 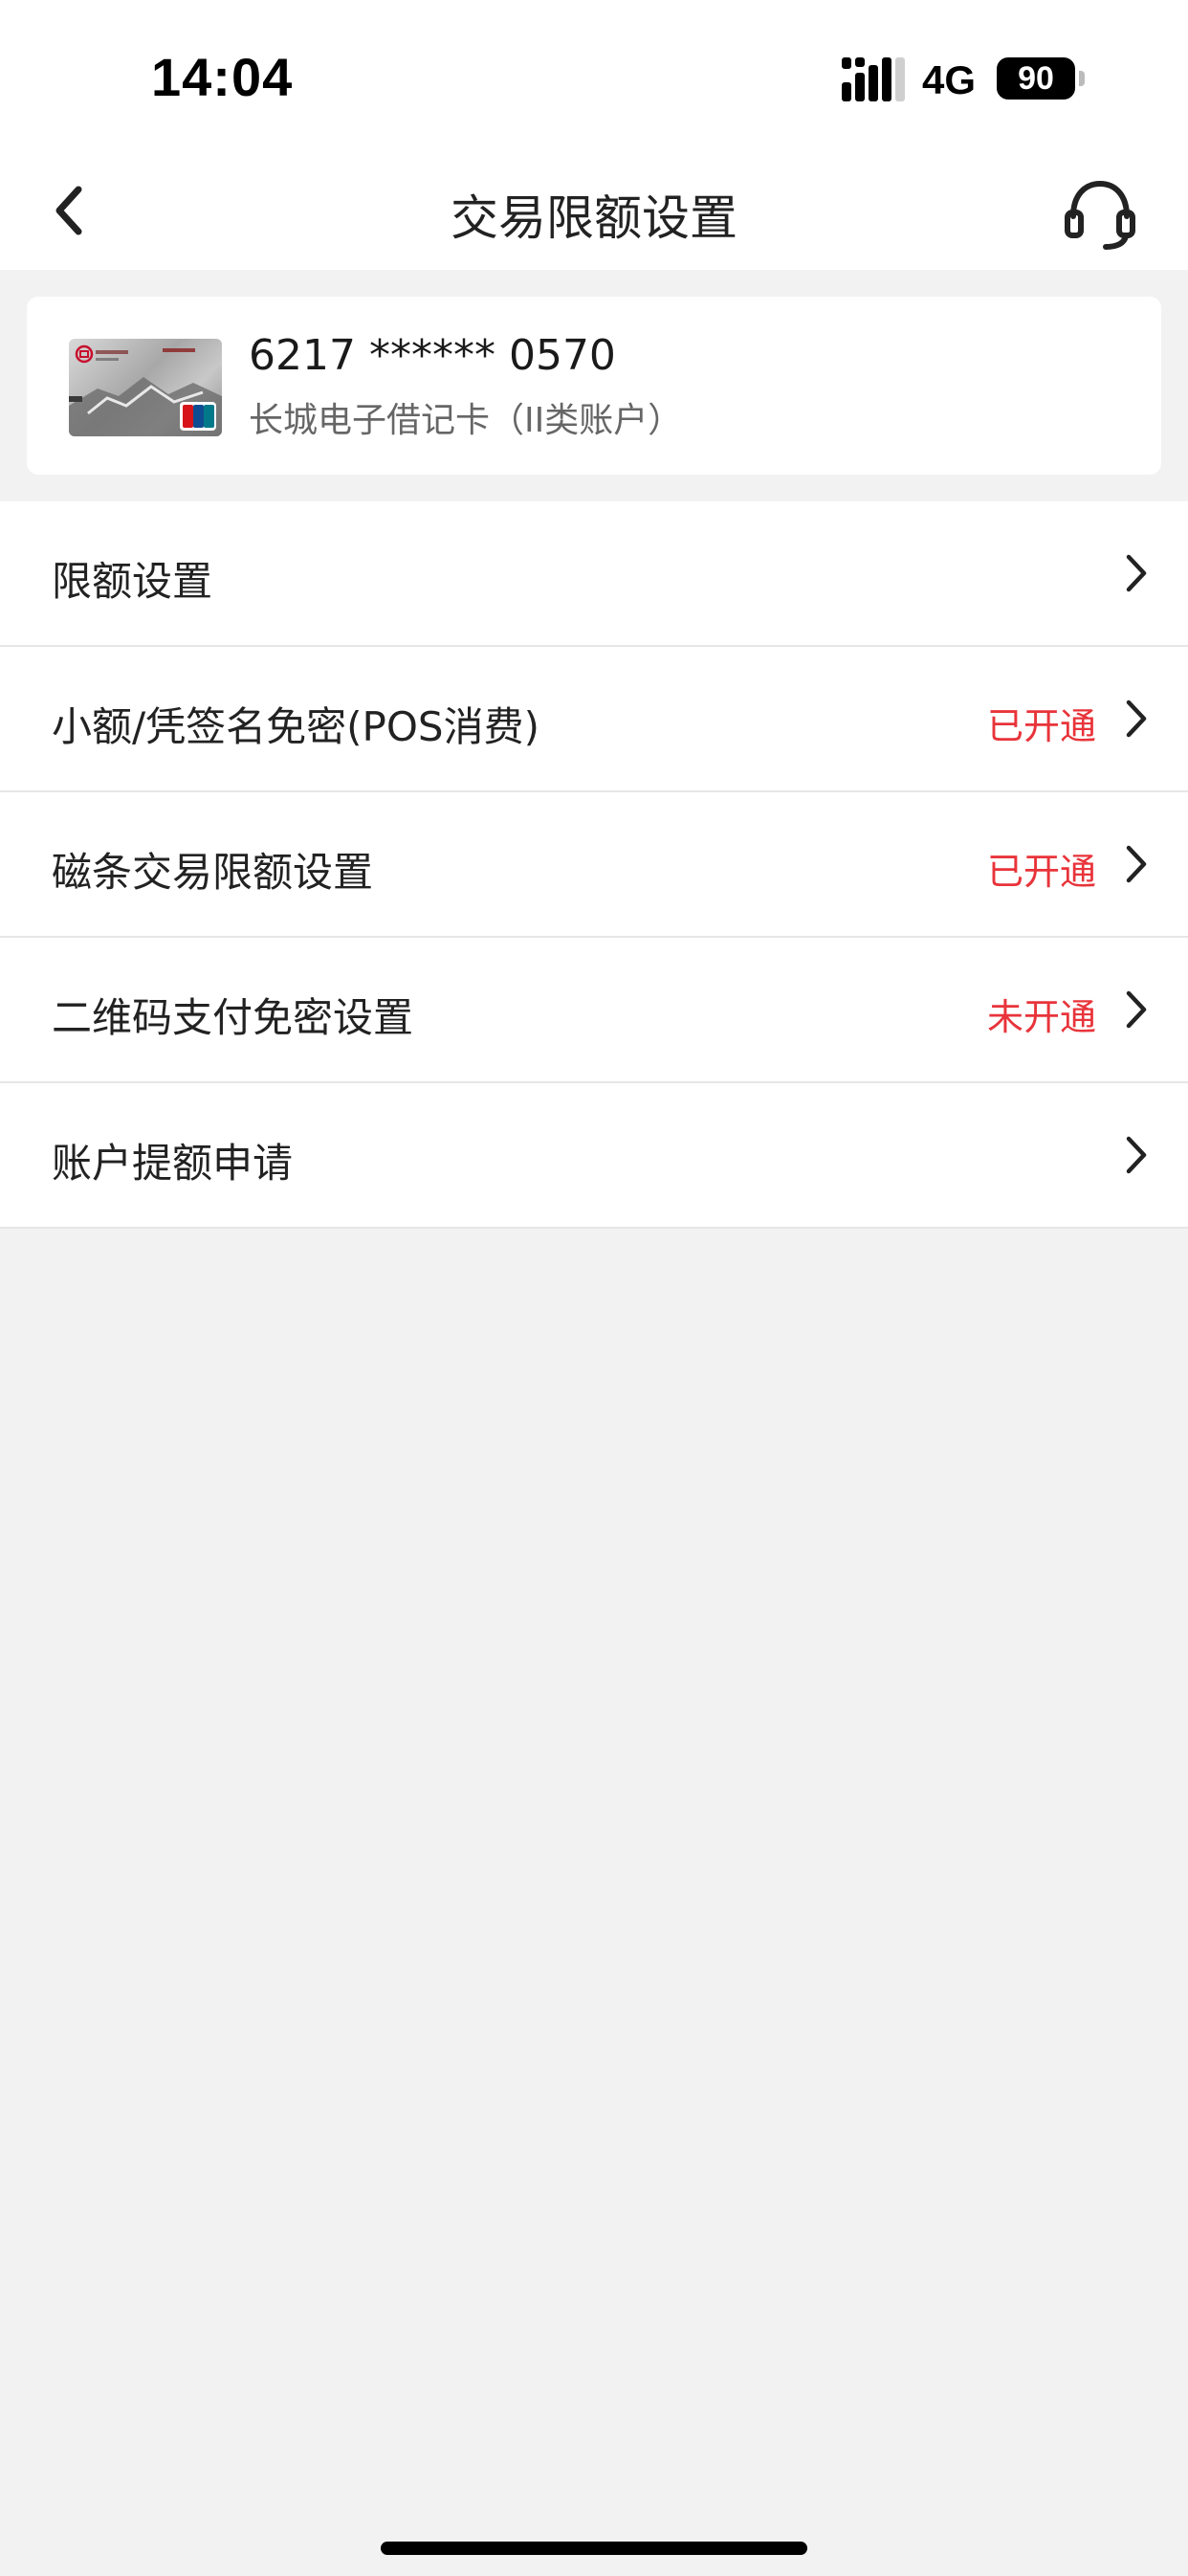 I want to click on headset-icon, so click(x=1100, y=212).